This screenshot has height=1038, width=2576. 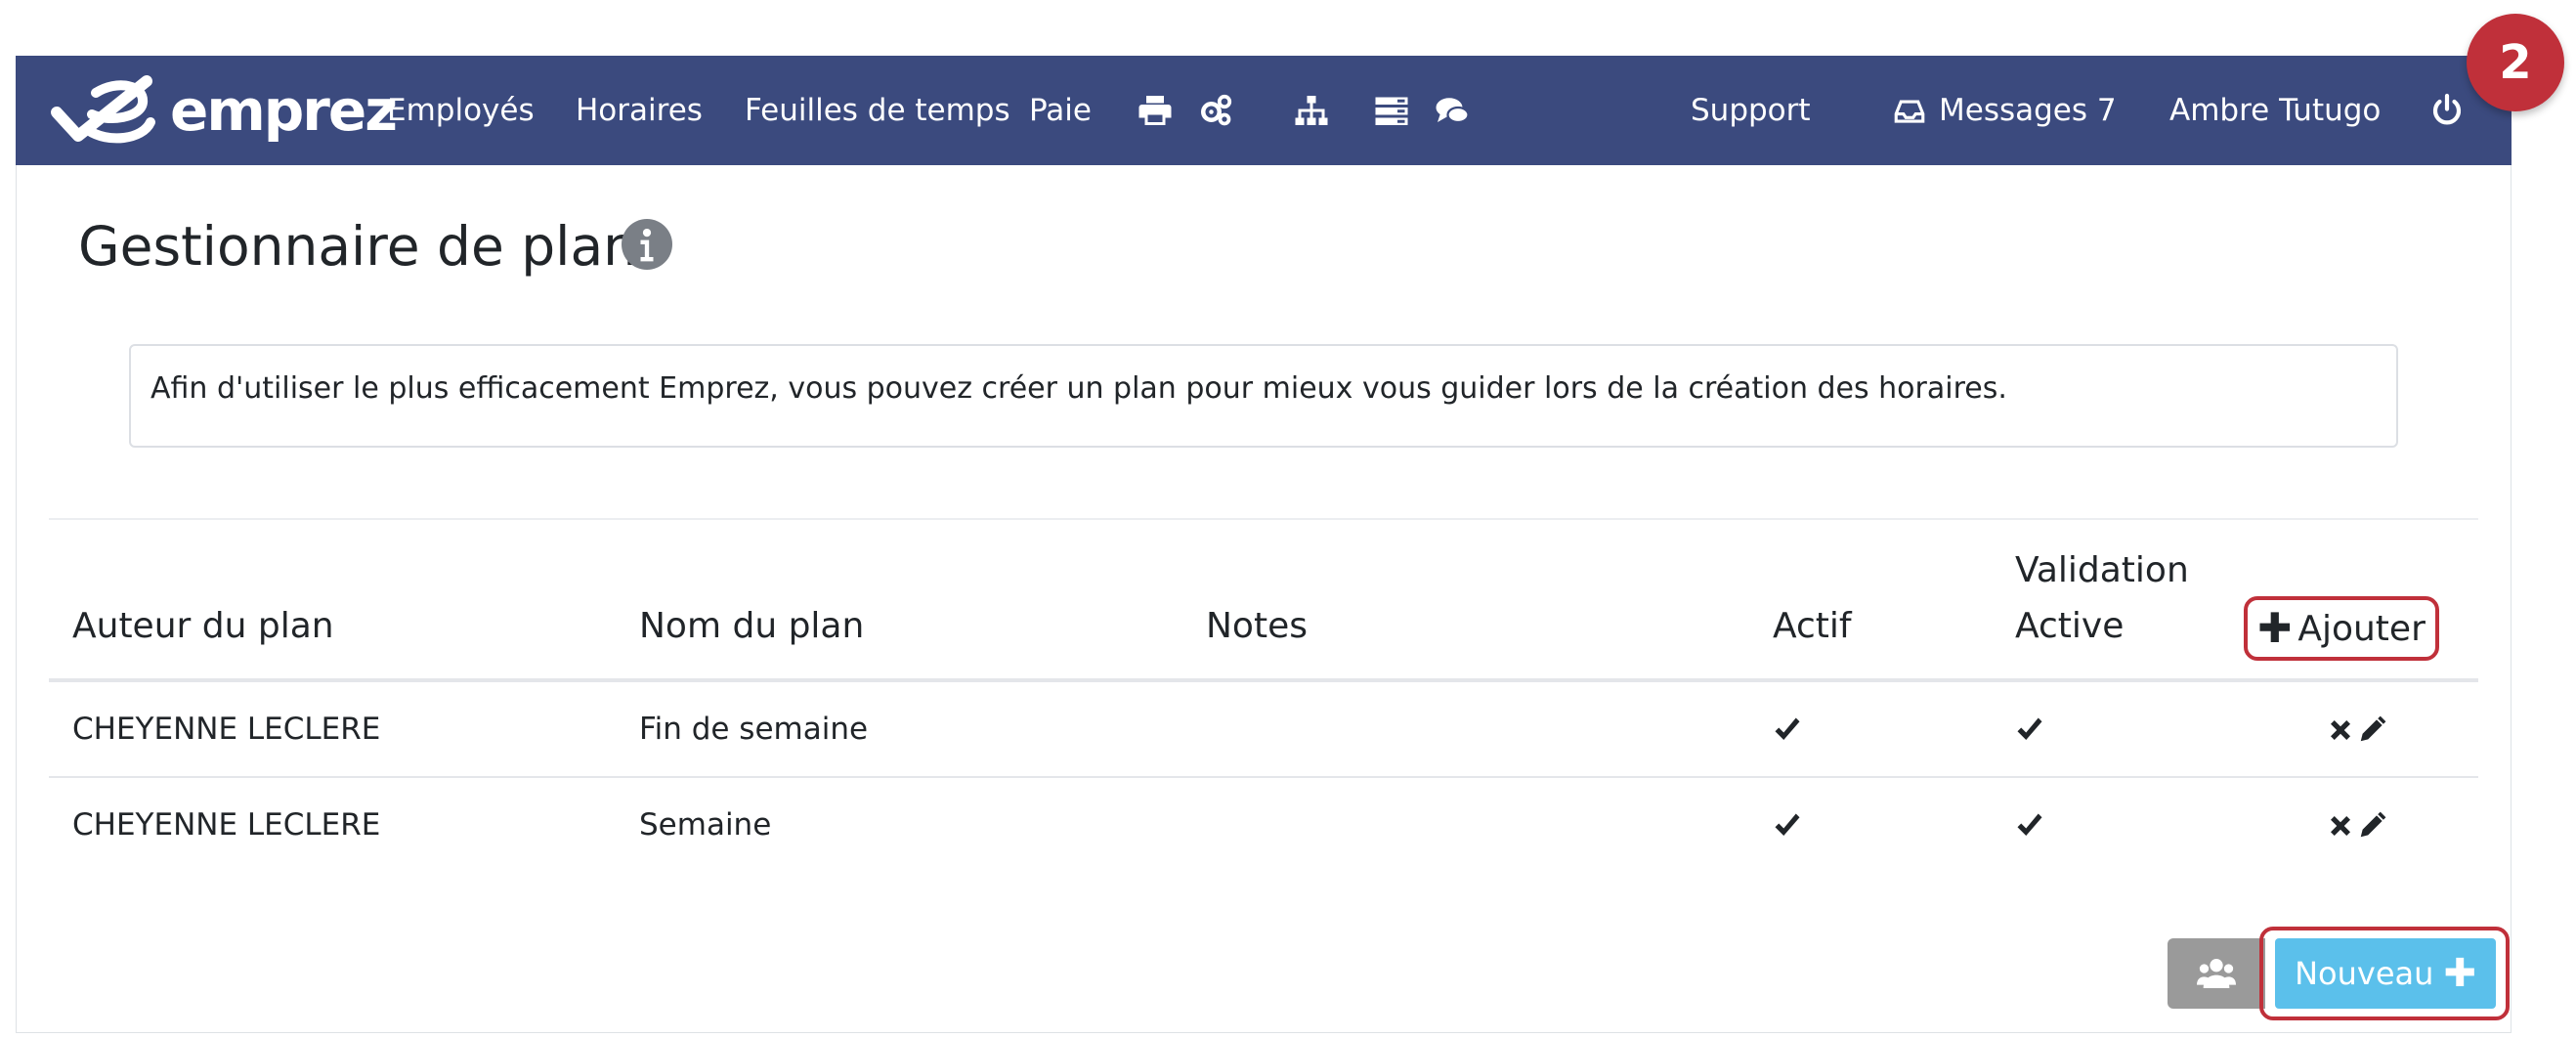 I want to click on add-plan-button: ✚ Ajouter, so click(x=2341, y=628).